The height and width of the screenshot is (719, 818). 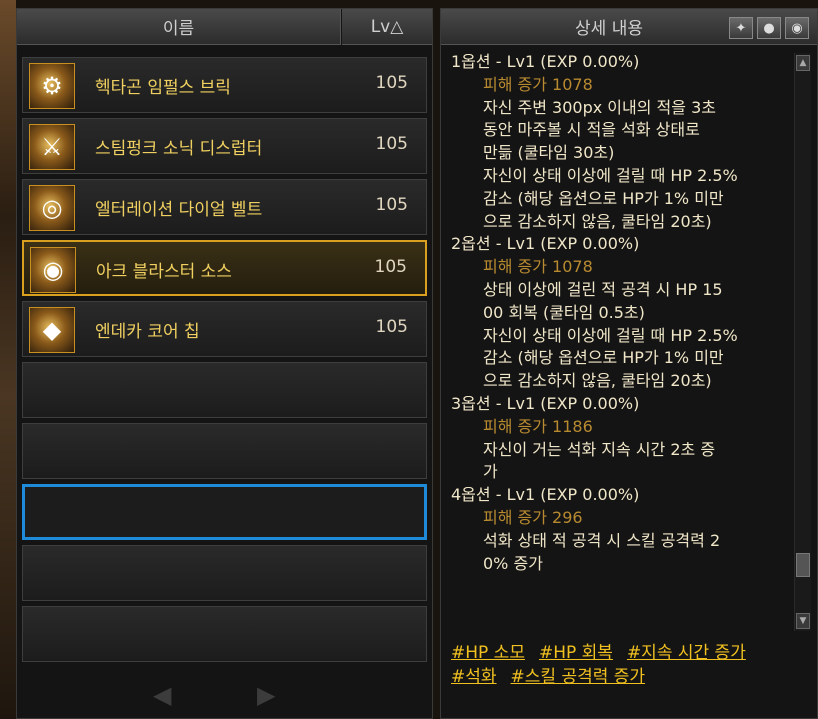 What do you see at coordinates (549, 153) in the screenshot?
I see `option-description: 만듦 (쿨타임 30초)` at bounding box center [549, 153].